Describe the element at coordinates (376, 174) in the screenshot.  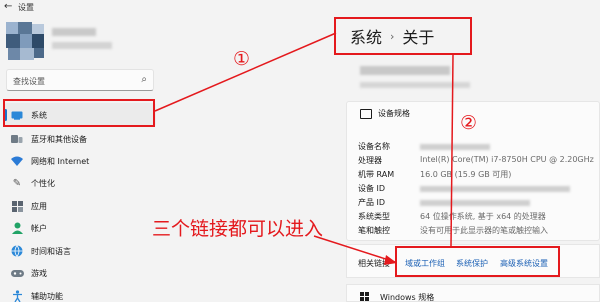
I see `spec-key: 机带 RAM` at that location.